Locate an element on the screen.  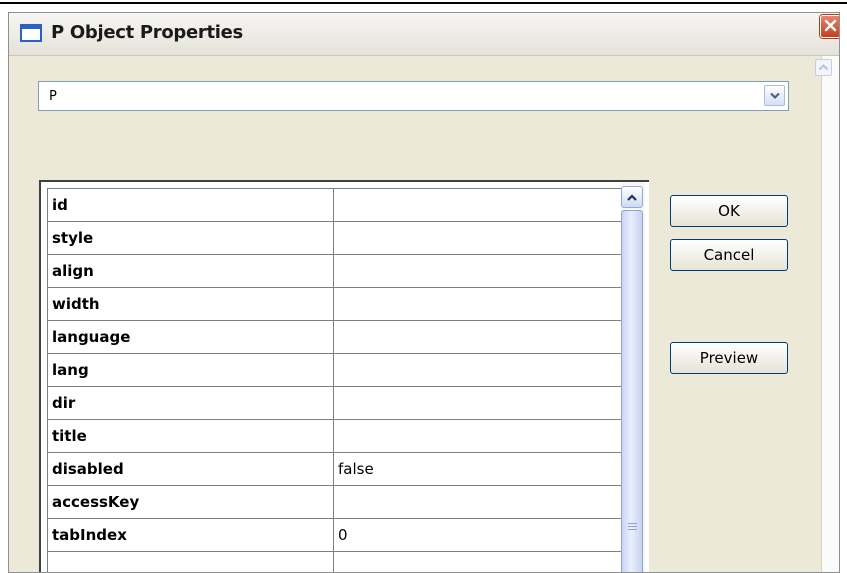
table-row: accessKey is located at coordinates (336, 502).